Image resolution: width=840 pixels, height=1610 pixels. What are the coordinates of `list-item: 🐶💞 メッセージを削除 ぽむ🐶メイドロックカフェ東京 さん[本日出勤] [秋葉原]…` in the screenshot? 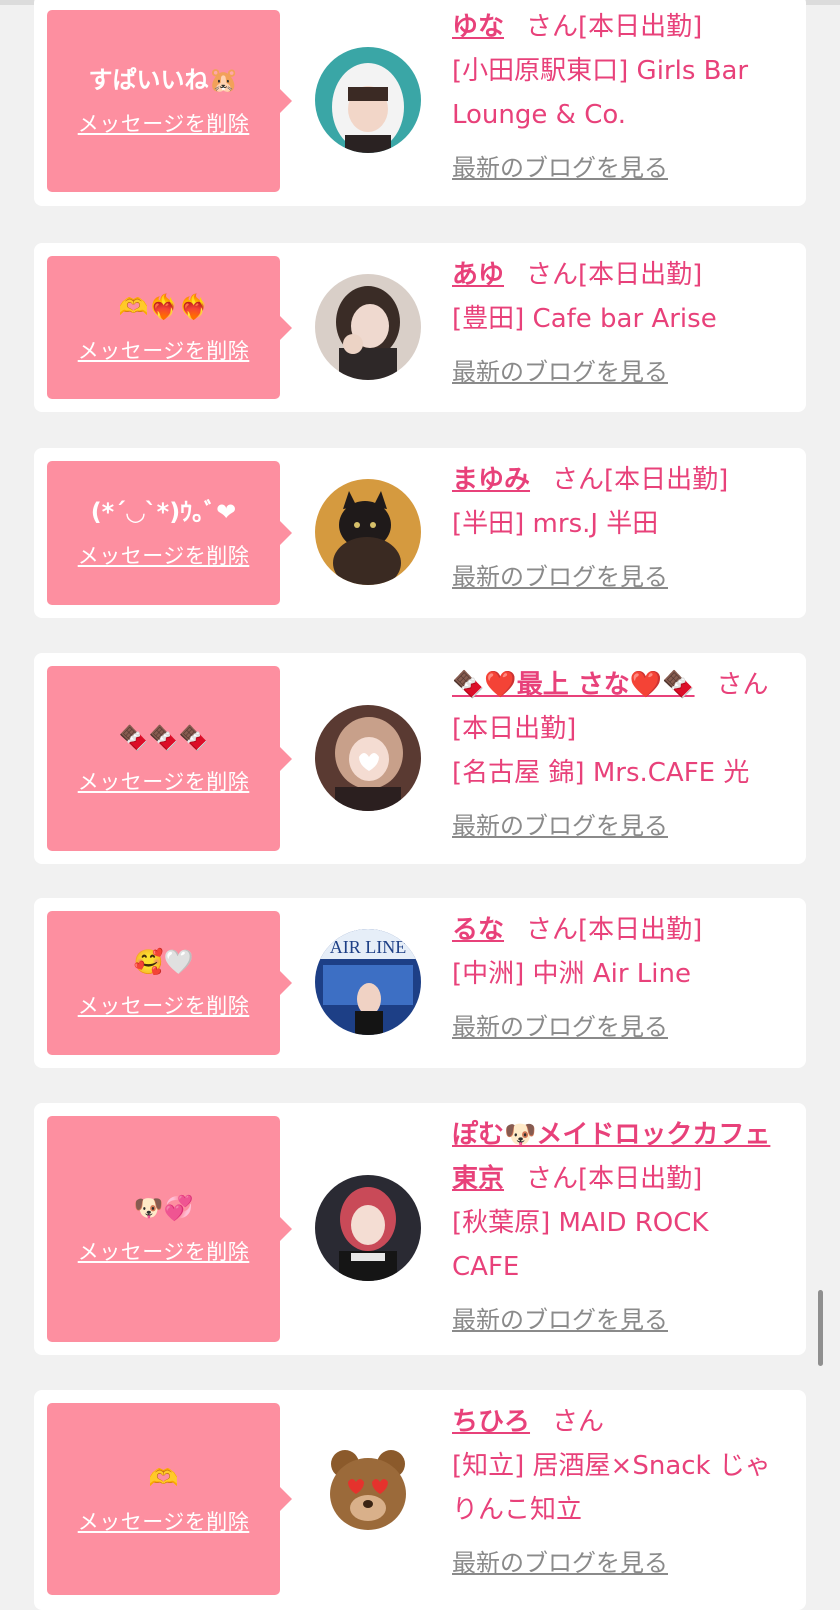 It's located at (420, 1229).